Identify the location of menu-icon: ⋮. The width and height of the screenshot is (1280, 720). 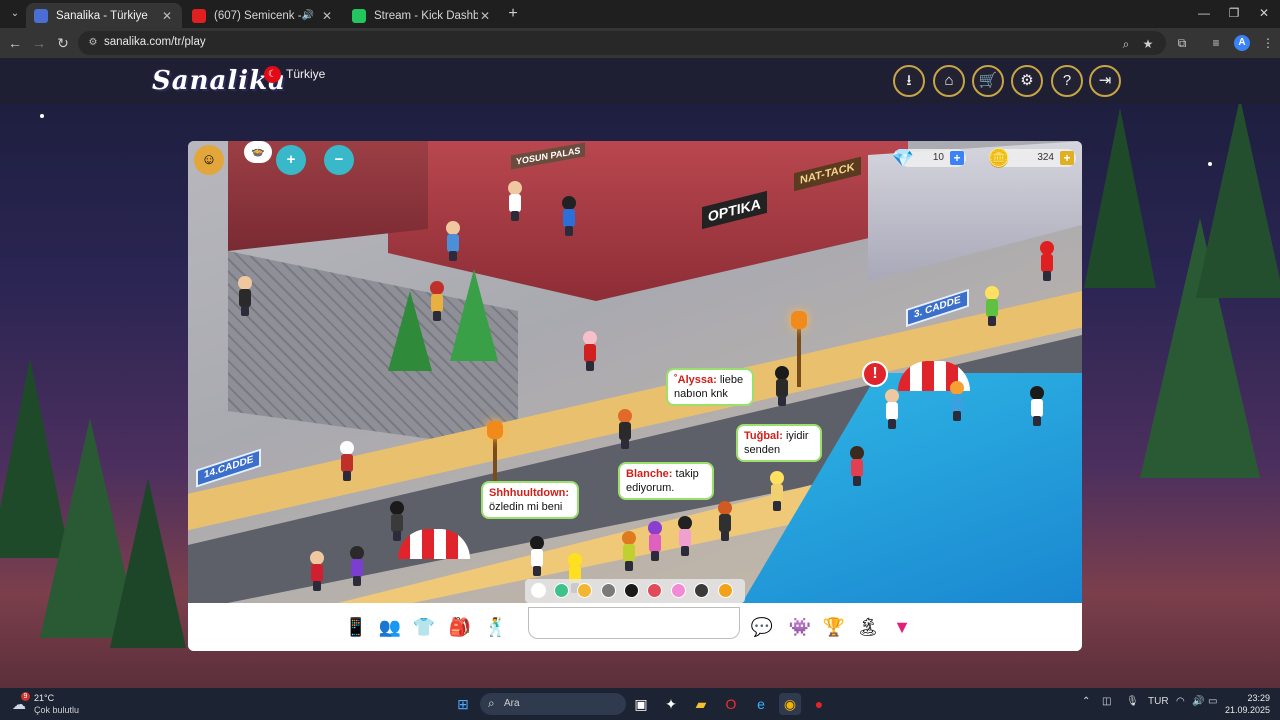
(1268, 43).